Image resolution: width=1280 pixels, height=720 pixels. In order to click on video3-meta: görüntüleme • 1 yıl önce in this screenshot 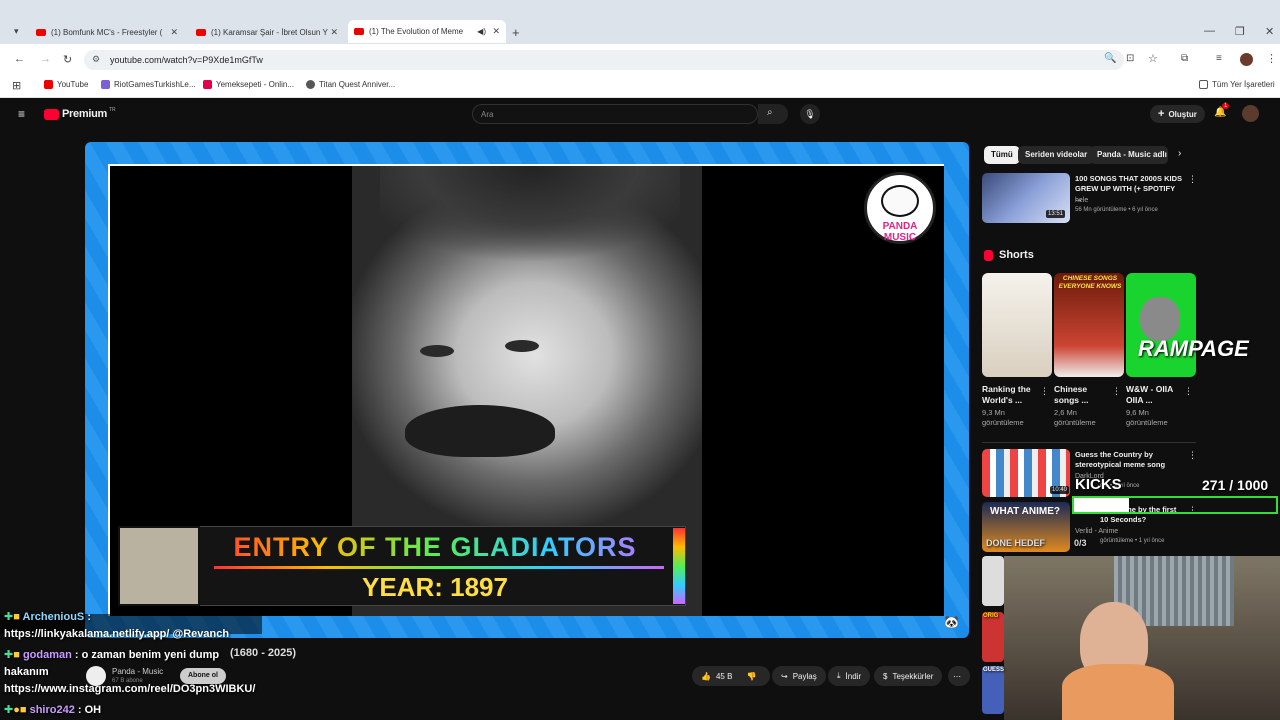, I will do `click(1132, 541)`.